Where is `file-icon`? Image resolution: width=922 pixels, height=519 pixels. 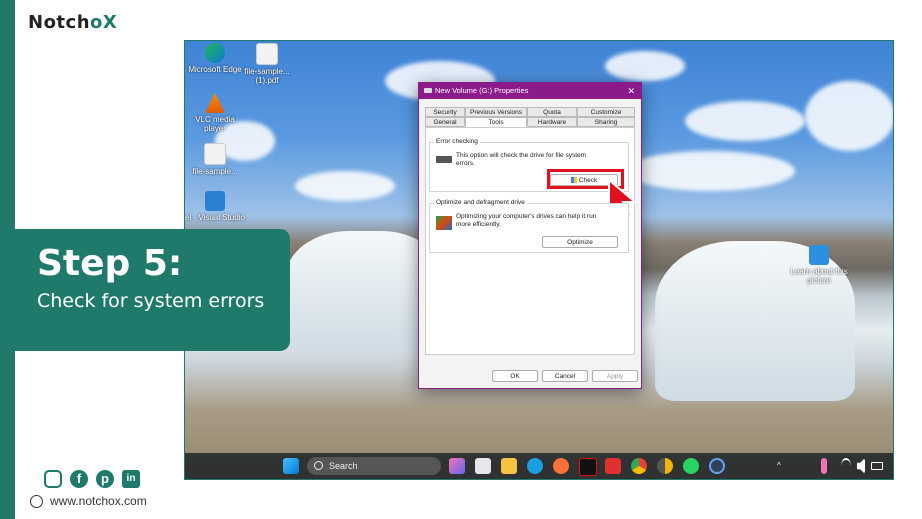
file-icon is located at coordinates (215, 154).